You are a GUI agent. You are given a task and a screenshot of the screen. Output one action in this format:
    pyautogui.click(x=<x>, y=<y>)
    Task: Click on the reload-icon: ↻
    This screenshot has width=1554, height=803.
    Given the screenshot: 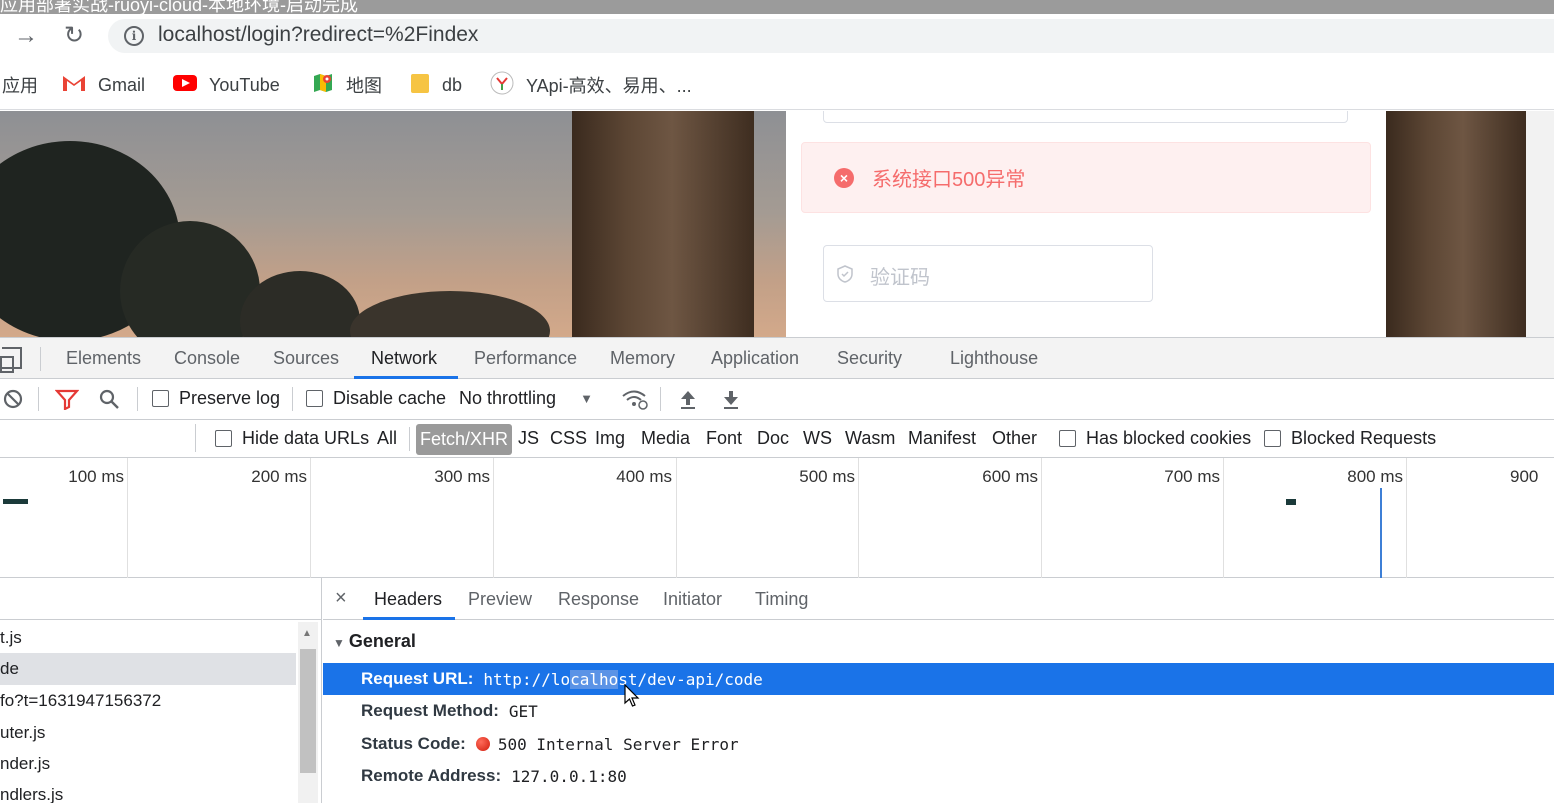 What is the action you would take?
    pyautogui.click(x=74, y=36)
    